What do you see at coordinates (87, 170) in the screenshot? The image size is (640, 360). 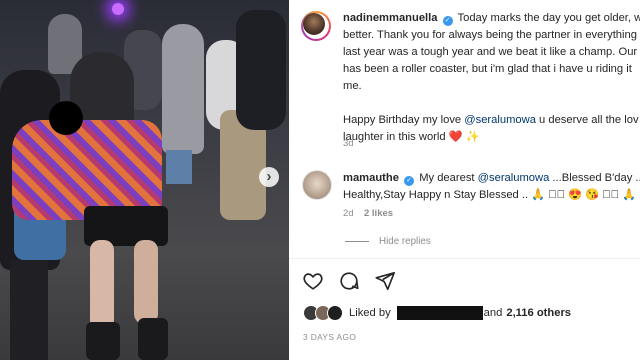 I see `main-person-top` at bounding box center [87, 170].